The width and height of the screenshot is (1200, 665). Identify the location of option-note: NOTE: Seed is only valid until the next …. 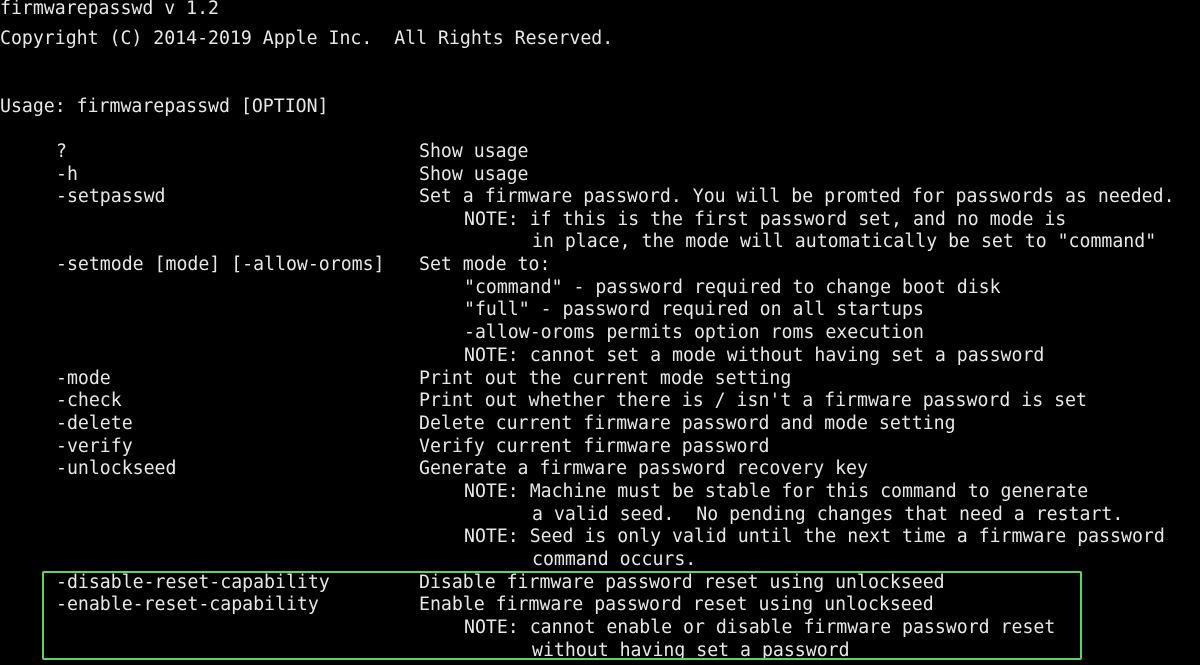
(814, 536).